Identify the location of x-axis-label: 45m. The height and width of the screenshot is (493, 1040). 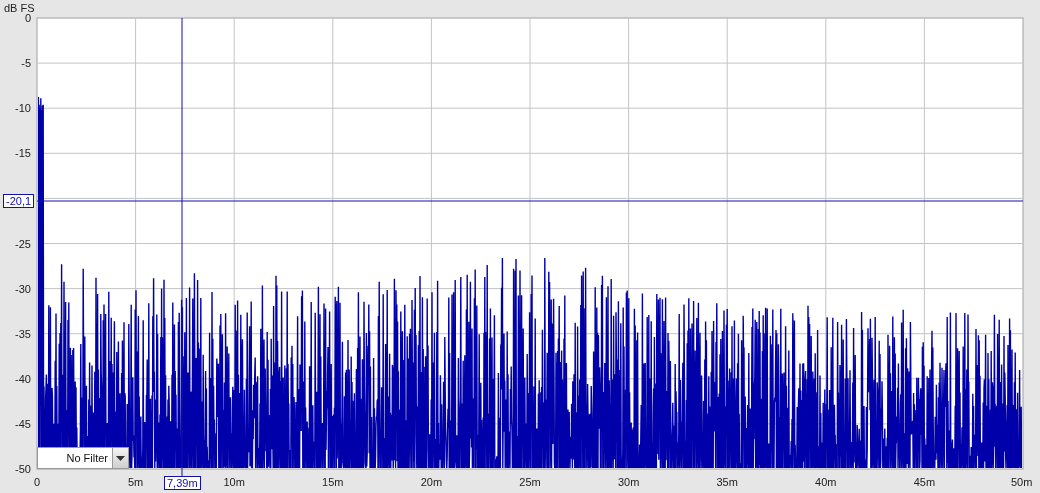
(924, 482).